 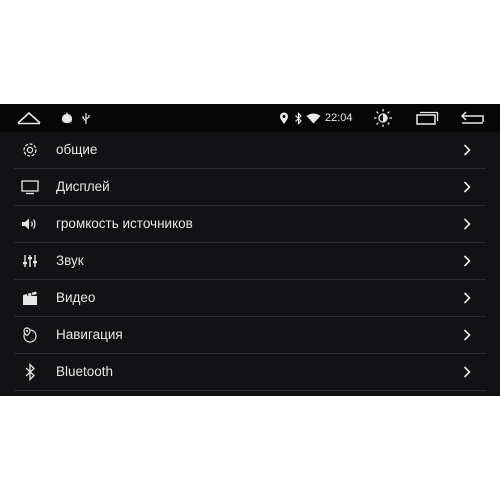 What do you see at coordinates (70, 260) in the screenshot?
I see `settings-item-label: Звук` at bounding box center [70, 260].